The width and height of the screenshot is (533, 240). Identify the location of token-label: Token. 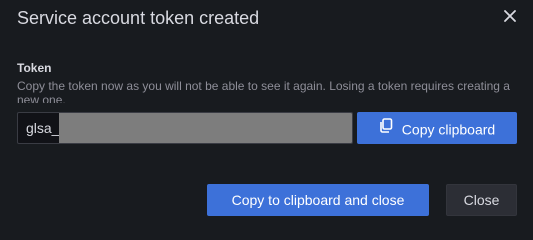
(34, 68).